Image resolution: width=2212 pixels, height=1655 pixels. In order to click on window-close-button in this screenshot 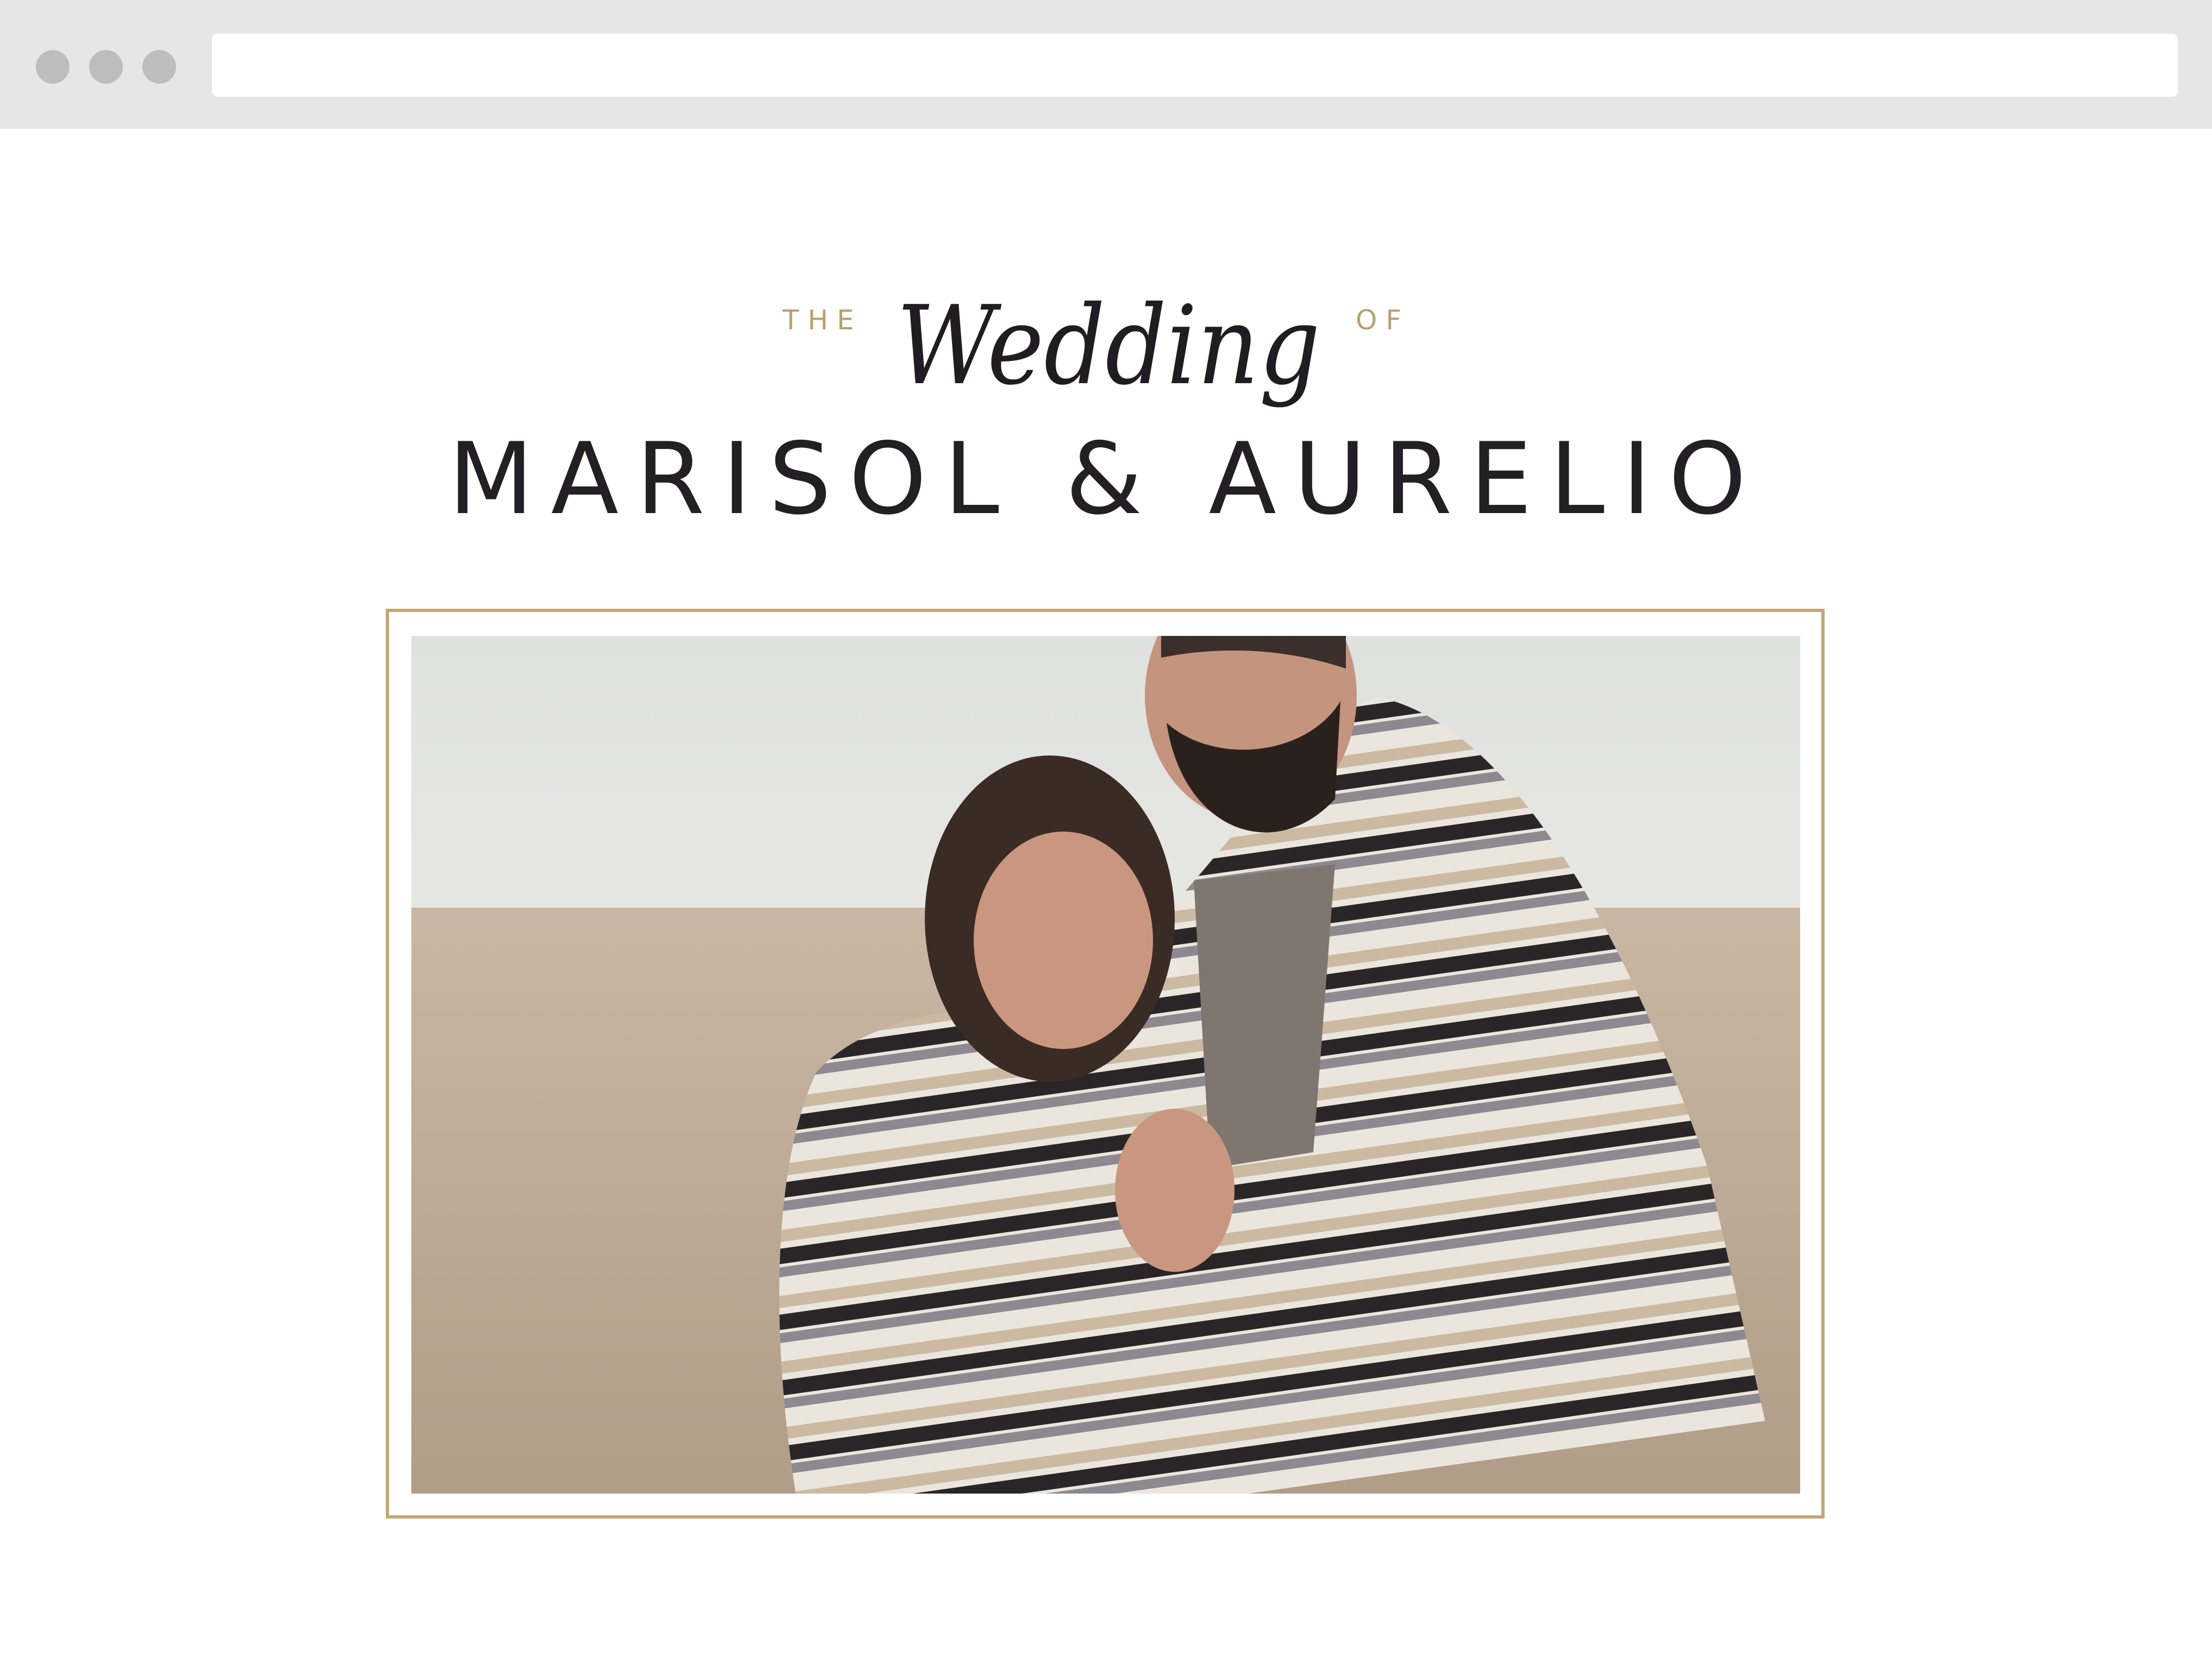, I will do `click(53, 67)`.